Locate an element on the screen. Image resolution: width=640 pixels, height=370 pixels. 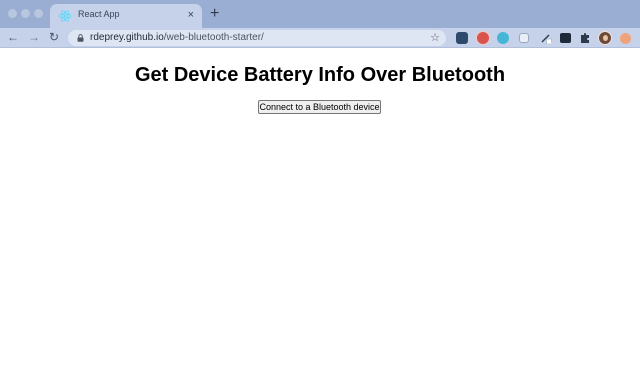
tab-close-icon: × is located at coordinates (191, 15).